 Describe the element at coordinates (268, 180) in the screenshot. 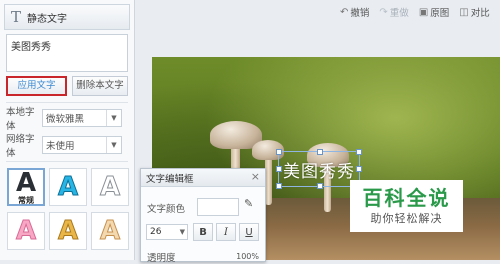

I see `mushroom-stem` at that location.